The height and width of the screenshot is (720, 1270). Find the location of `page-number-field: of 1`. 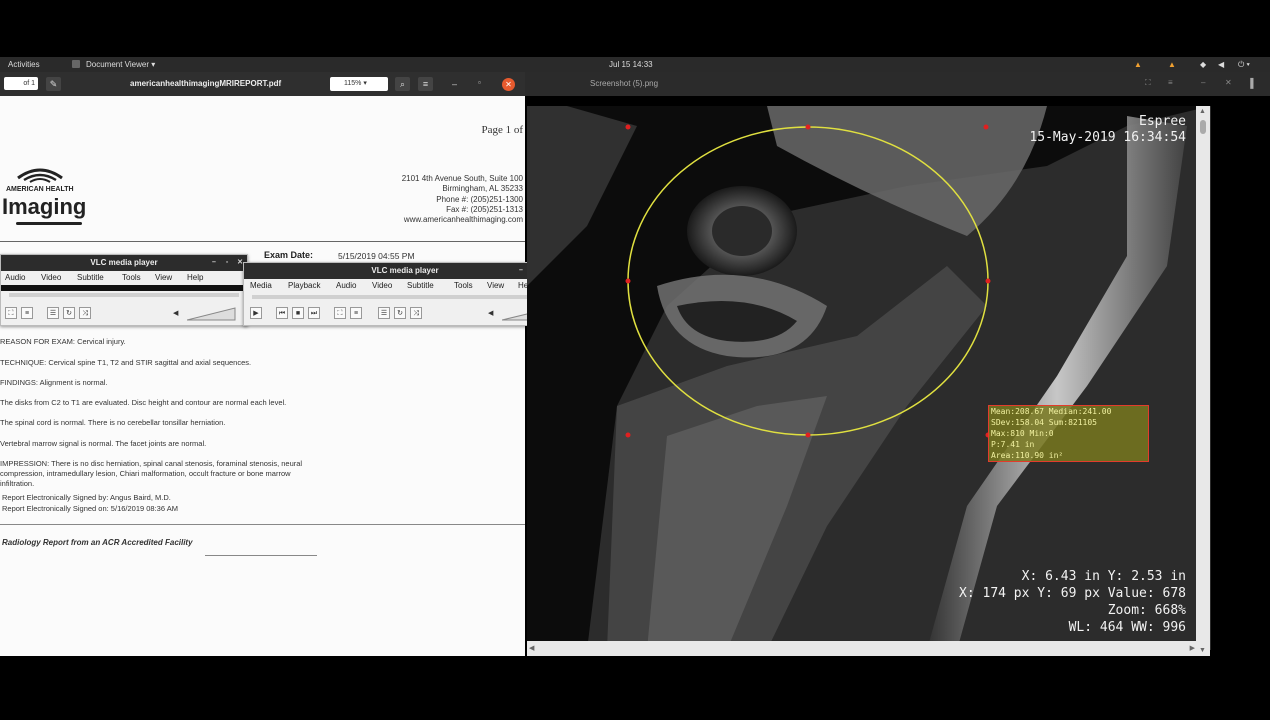

page-number-field: of 1 is located at coordinates (21, 83).